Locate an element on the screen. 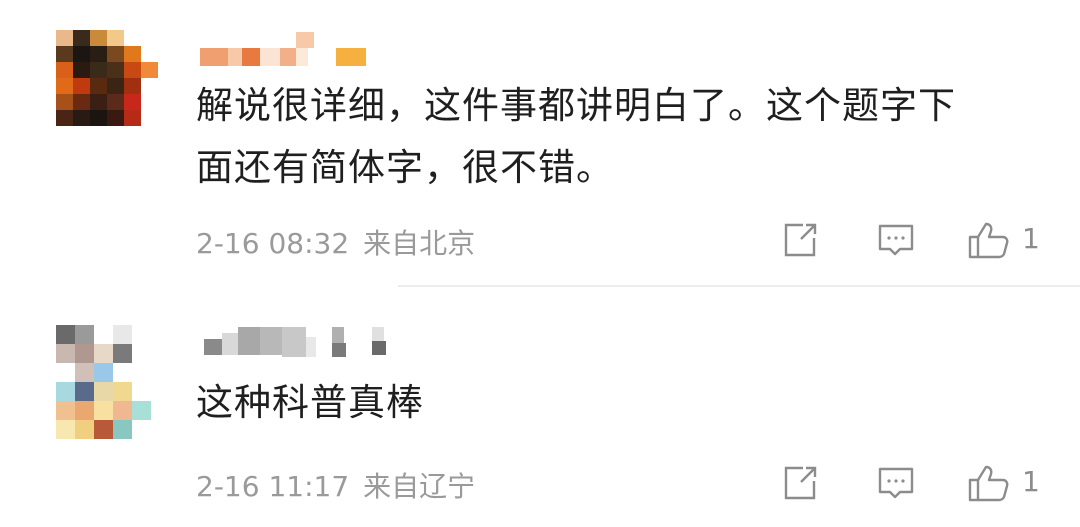 Image resolution: width=1080 pixels, height=527 pixels. comment-text-line: 面还有简体字，很不错。 is located at coordinates (405, 167).